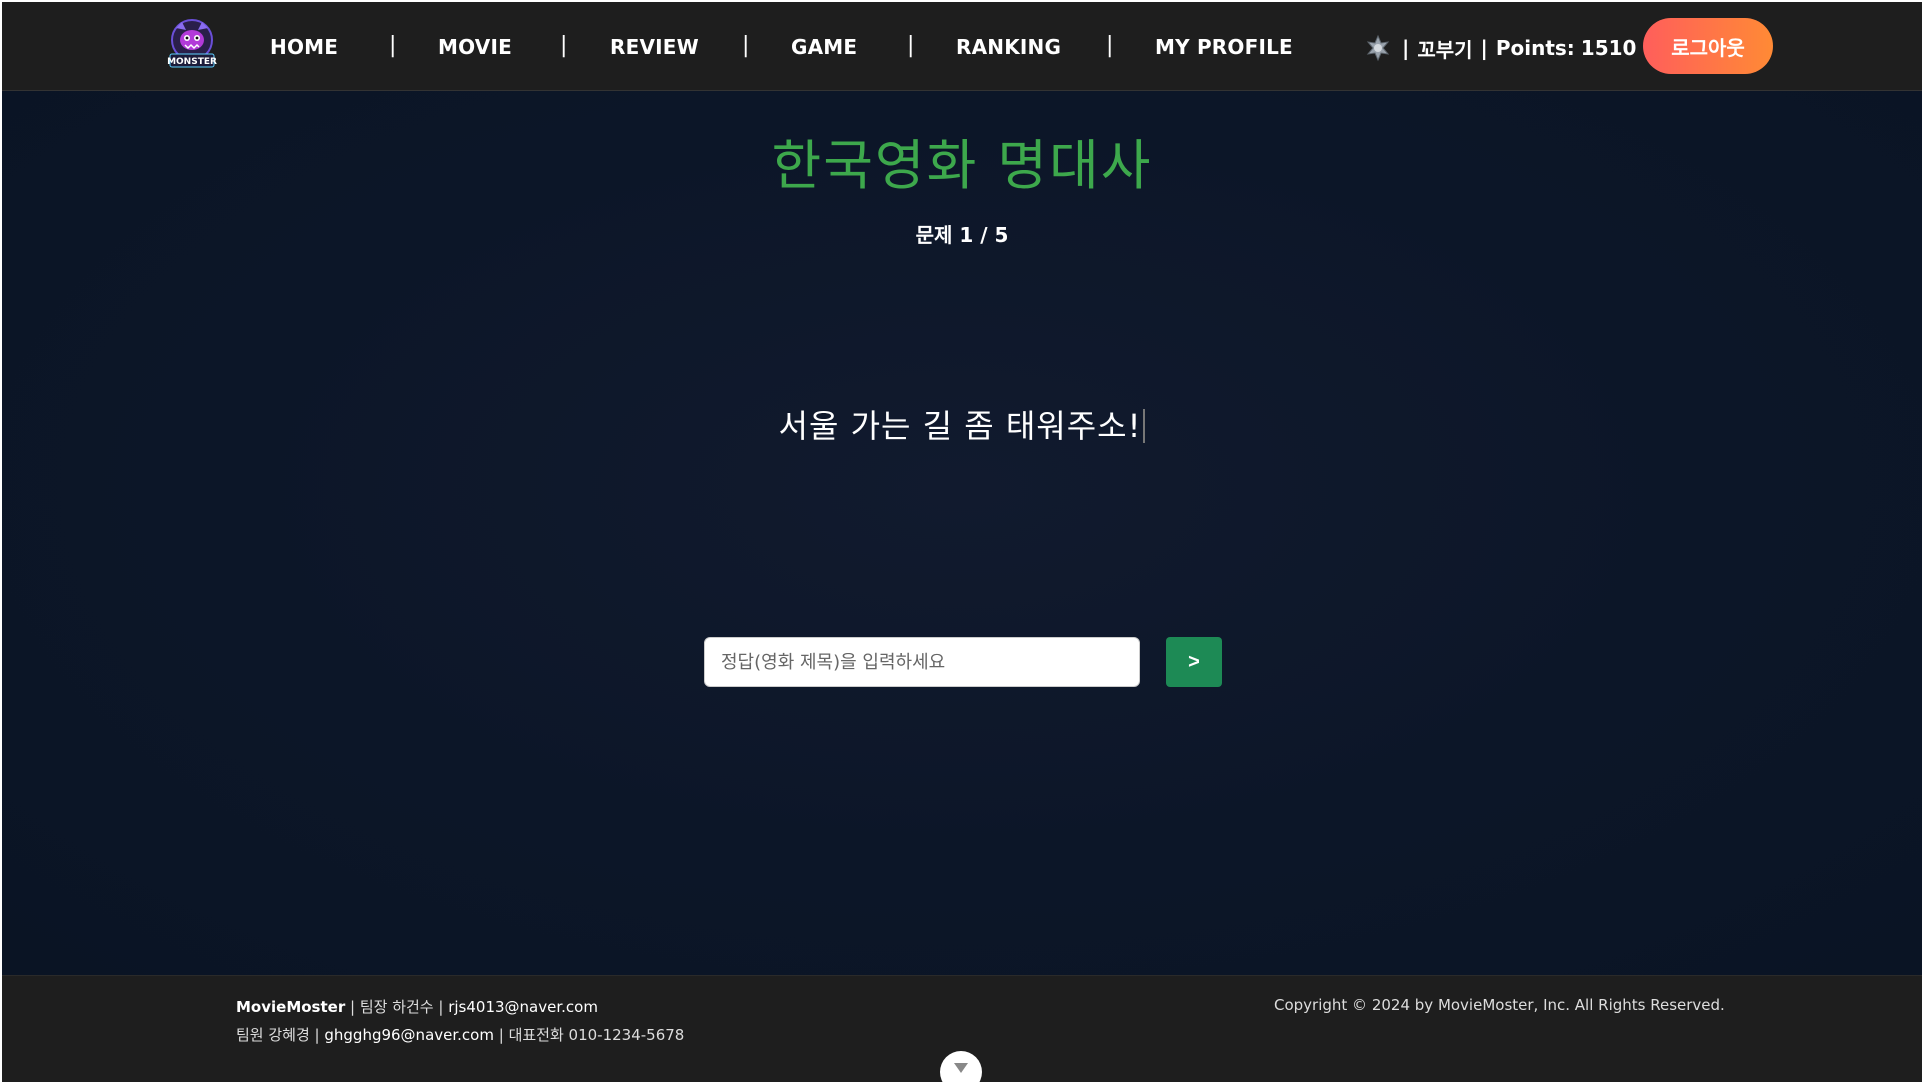 This screenshot has height=1084, width=1924. Describe the element at coordinates (962, 165) in the screenshot. I see `page-title: 한국영화 명대사` at that location.